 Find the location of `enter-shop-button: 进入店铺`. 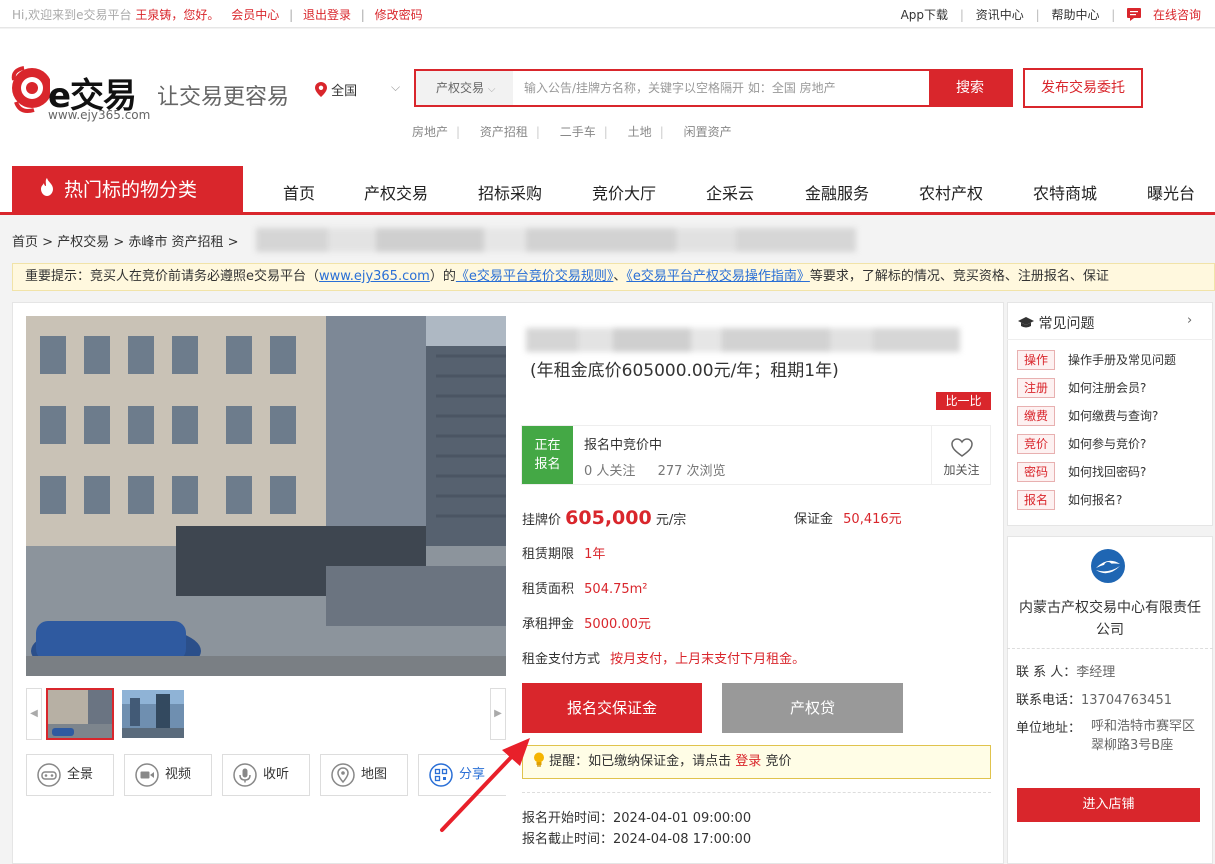

enter-shop-button: 进入店铺 is located at coordinates (1108, 805).